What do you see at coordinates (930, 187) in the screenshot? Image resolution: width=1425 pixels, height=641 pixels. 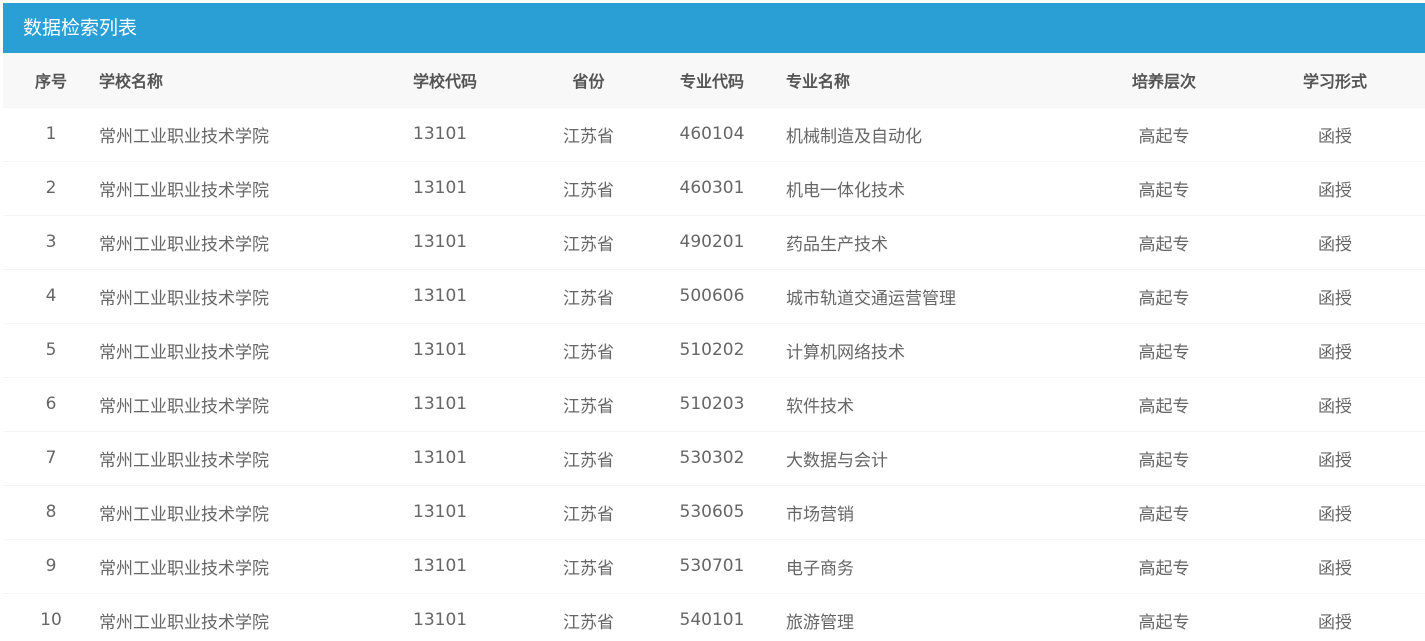 I see `cell-major-name: 机电一体化技术` at bounding box center [930, 187].